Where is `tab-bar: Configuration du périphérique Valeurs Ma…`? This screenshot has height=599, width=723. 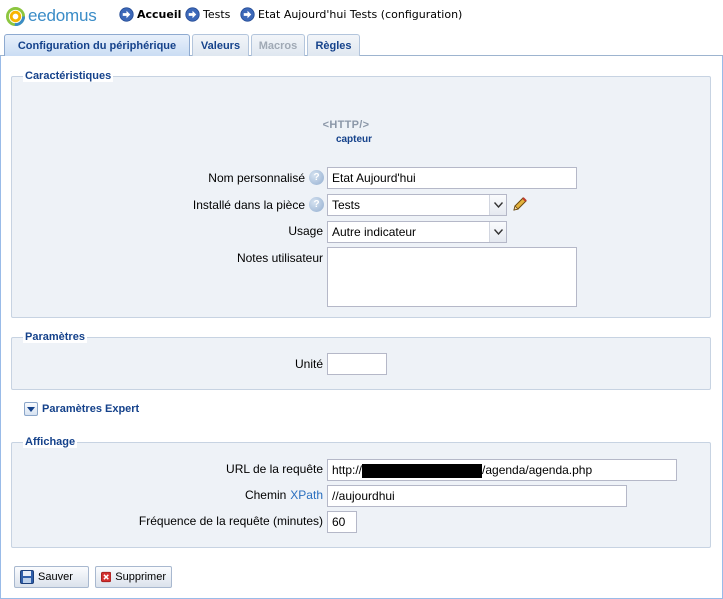
tab-bar: Configuration du périphérique Valeurs Ma… is located at coordinates (361, 44).